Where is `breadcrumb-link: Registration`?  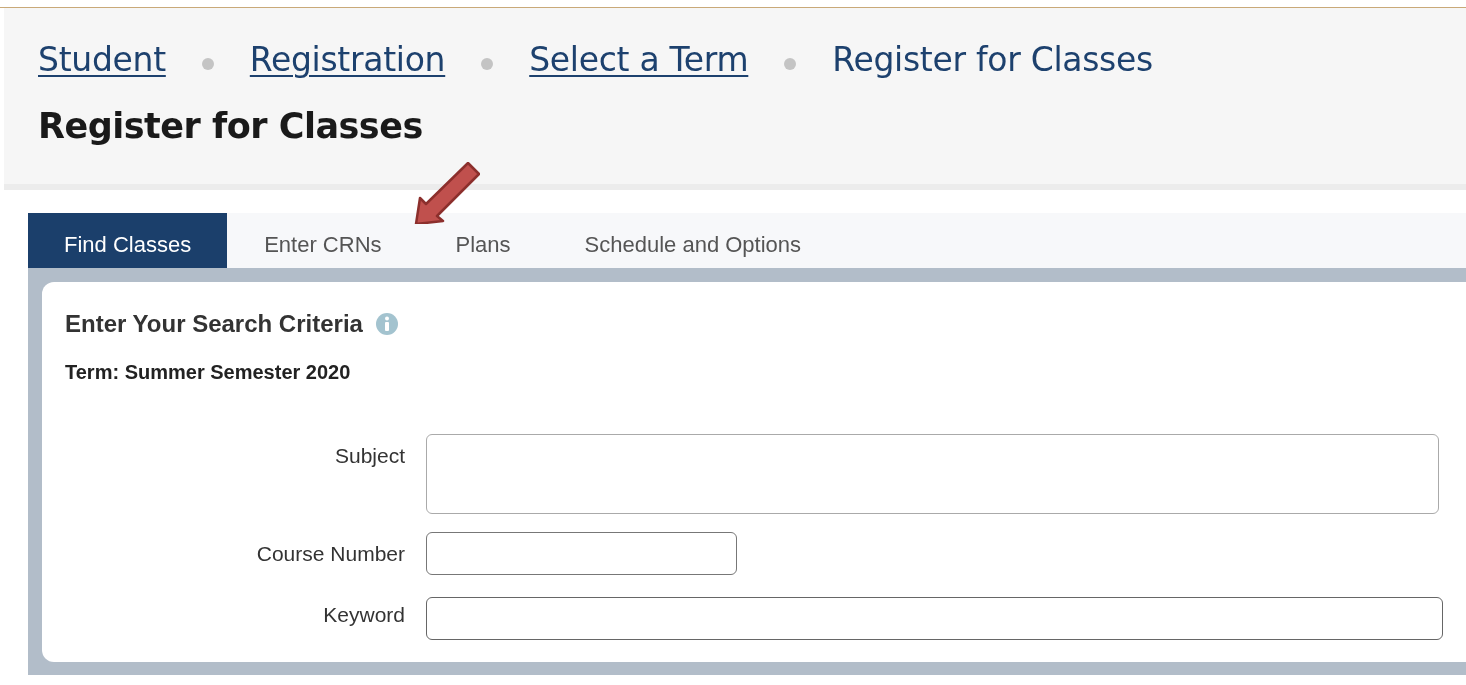
breadcrumb-link: Registration is located at coordinates (347, 59).